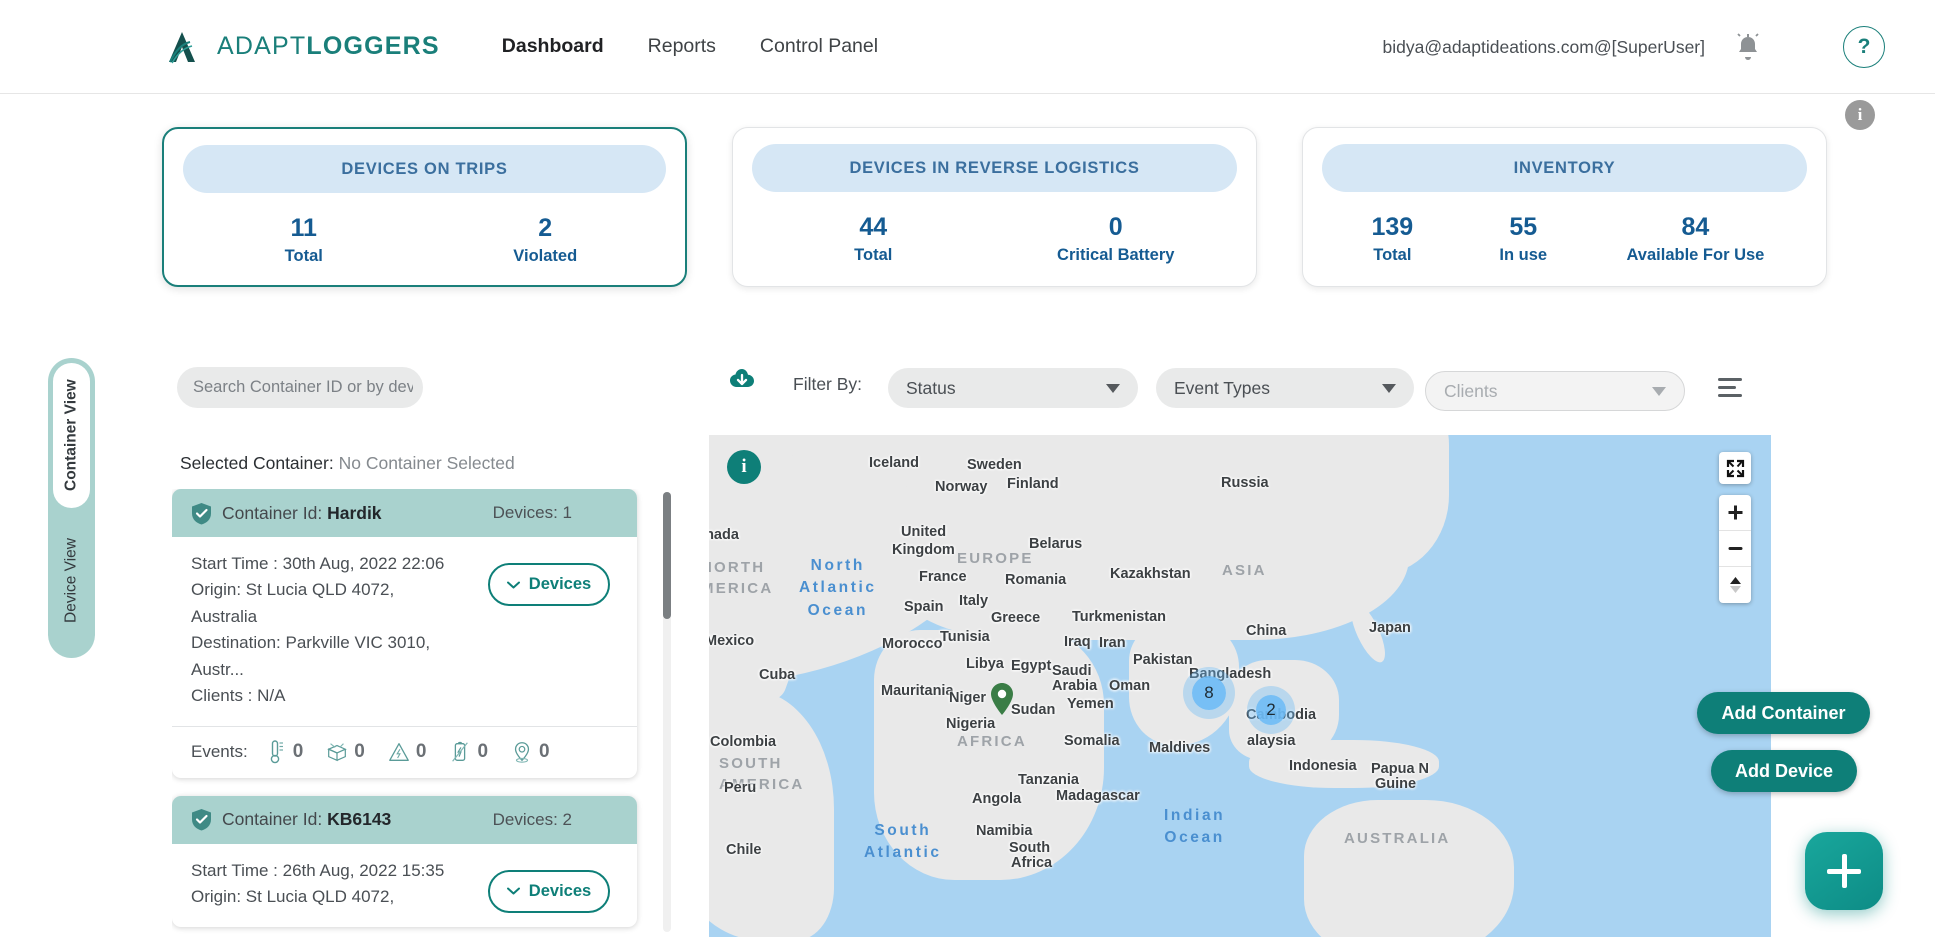  I want to click on tab-device-view: Device View, so click(71, 580).